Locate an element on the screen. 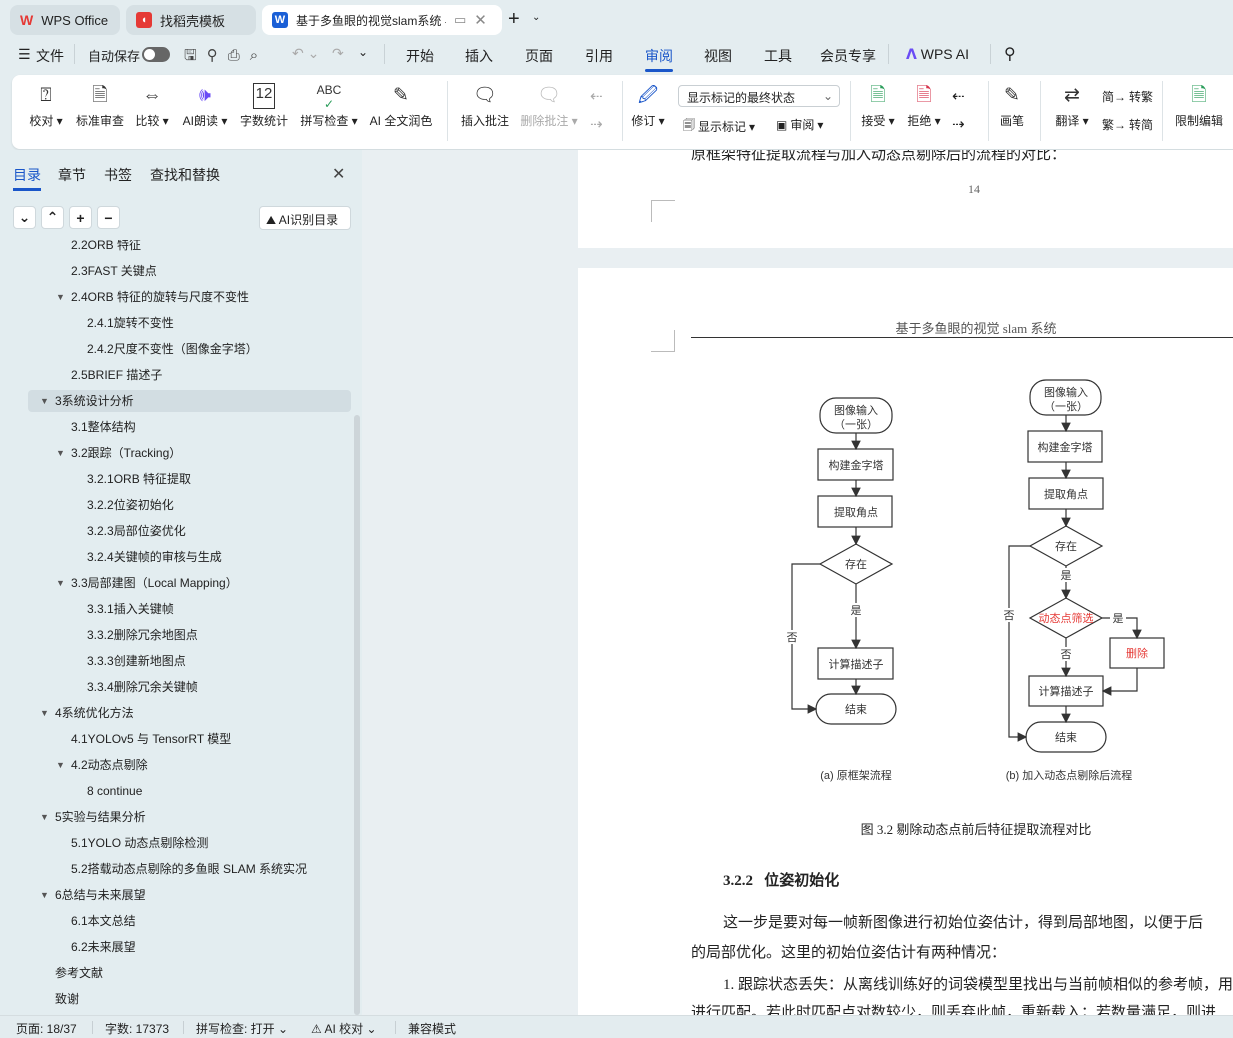  prev-comment-icon: ⇠ is located at coordinates (596, 96).